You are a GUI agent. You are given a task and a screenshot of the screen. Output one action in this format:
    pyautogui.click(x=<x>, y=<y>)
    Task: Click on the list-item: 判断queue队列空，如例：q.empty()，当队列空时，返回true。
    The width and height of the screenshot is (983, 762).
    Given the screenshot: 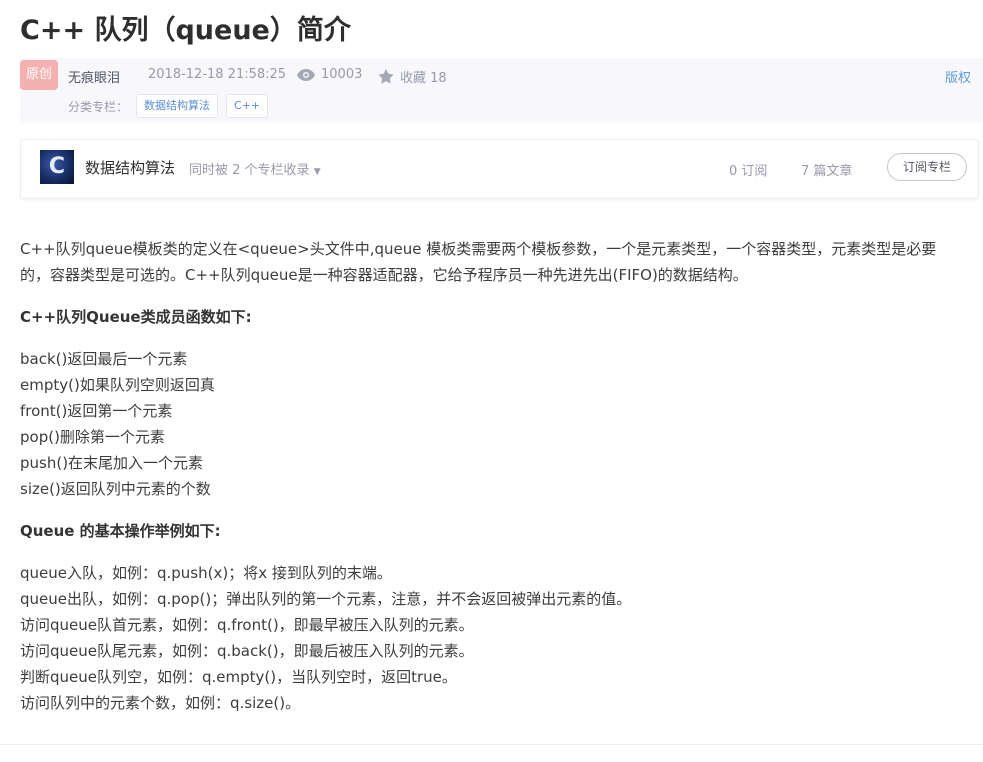 What is the action you would take?
    pyautogui.click(x=238, y=677)
    